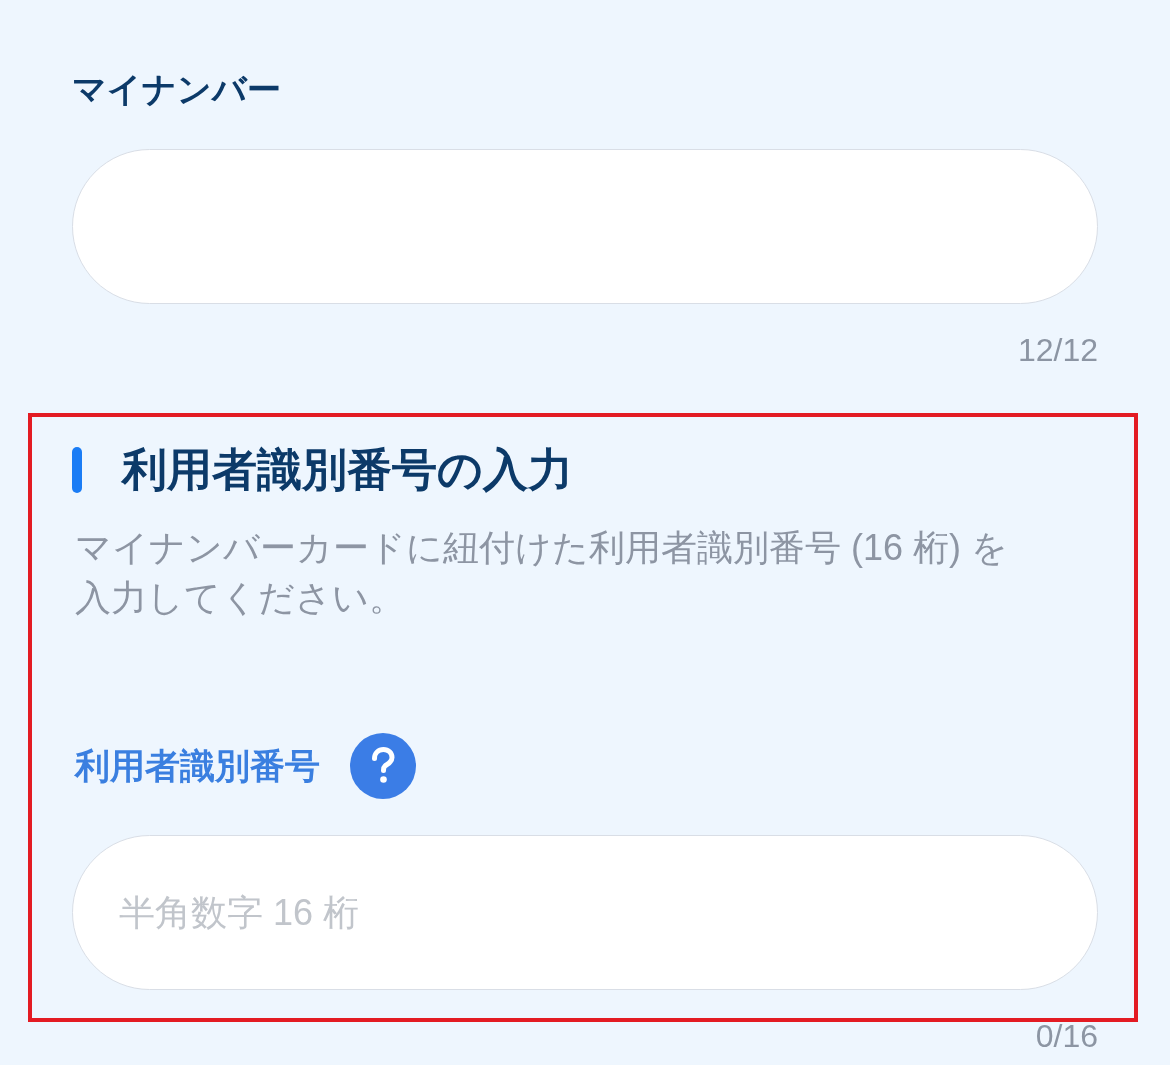  Describe the element at coordinates (383, 766) in the screenshot. I see `help-icon` at that location.